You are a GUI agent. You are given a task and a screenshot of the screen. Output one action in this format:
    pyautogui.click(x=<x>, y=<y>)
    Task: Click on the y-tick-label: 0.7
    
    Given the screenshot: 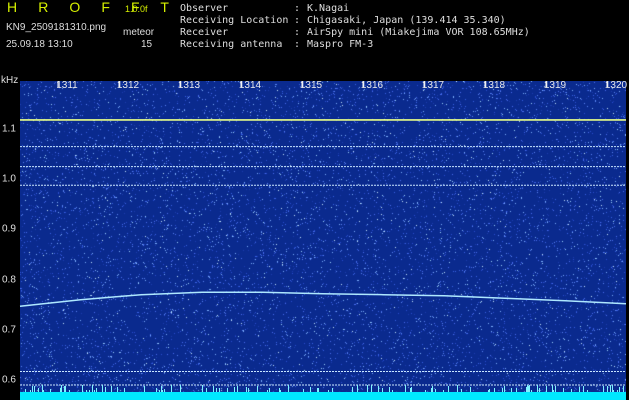 What is the action you would take?
    pyautogui.click(x=9, y=330)
    